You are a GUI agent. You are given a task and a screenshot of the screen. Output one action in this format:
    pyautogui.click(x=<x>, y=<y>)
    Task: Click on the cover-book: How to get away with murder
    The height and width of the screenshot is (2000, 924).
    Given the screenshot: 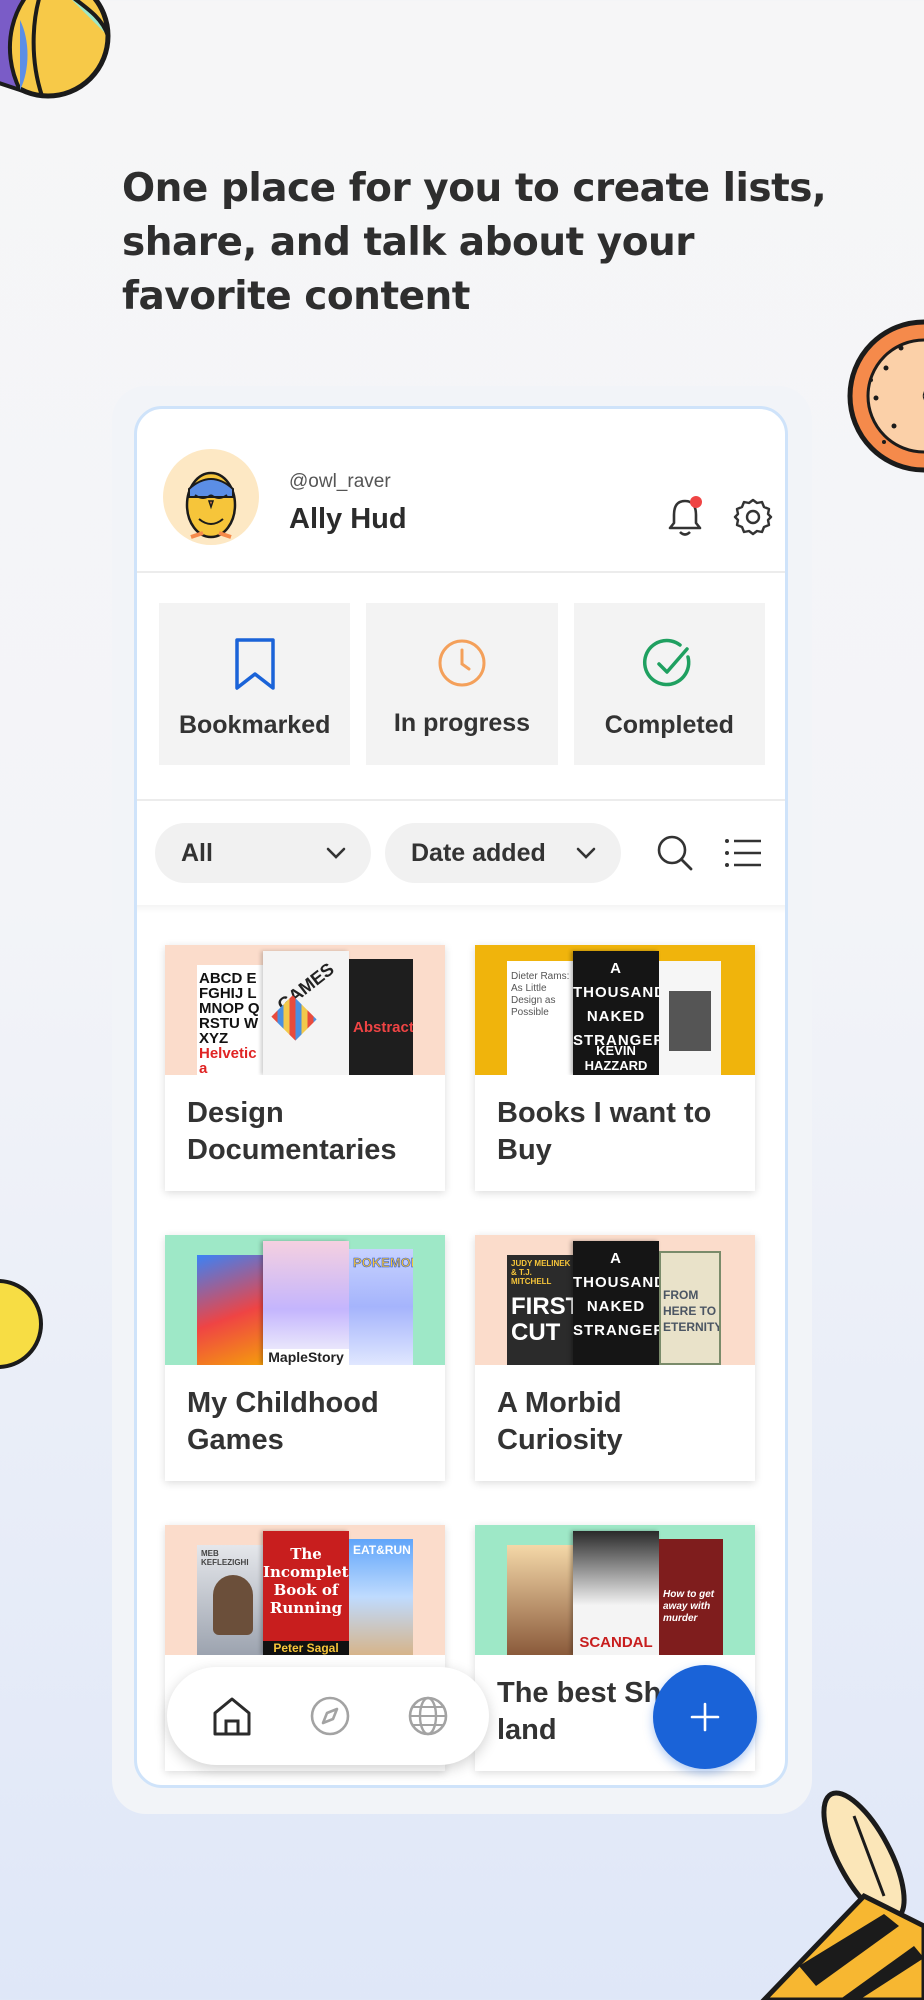 What is the action you would take?
    pyautogui.click(x=691, y=1597)
    